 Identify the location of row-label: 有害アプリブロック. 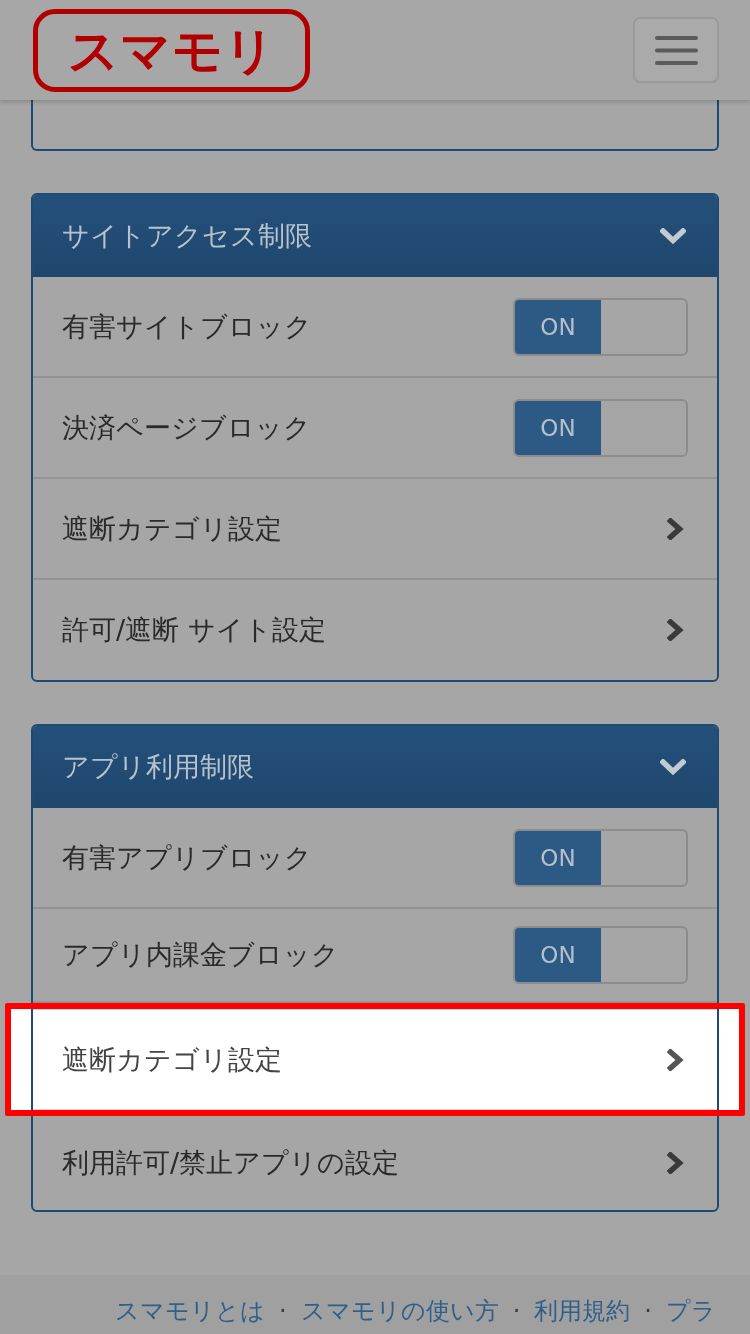
(187, 857).